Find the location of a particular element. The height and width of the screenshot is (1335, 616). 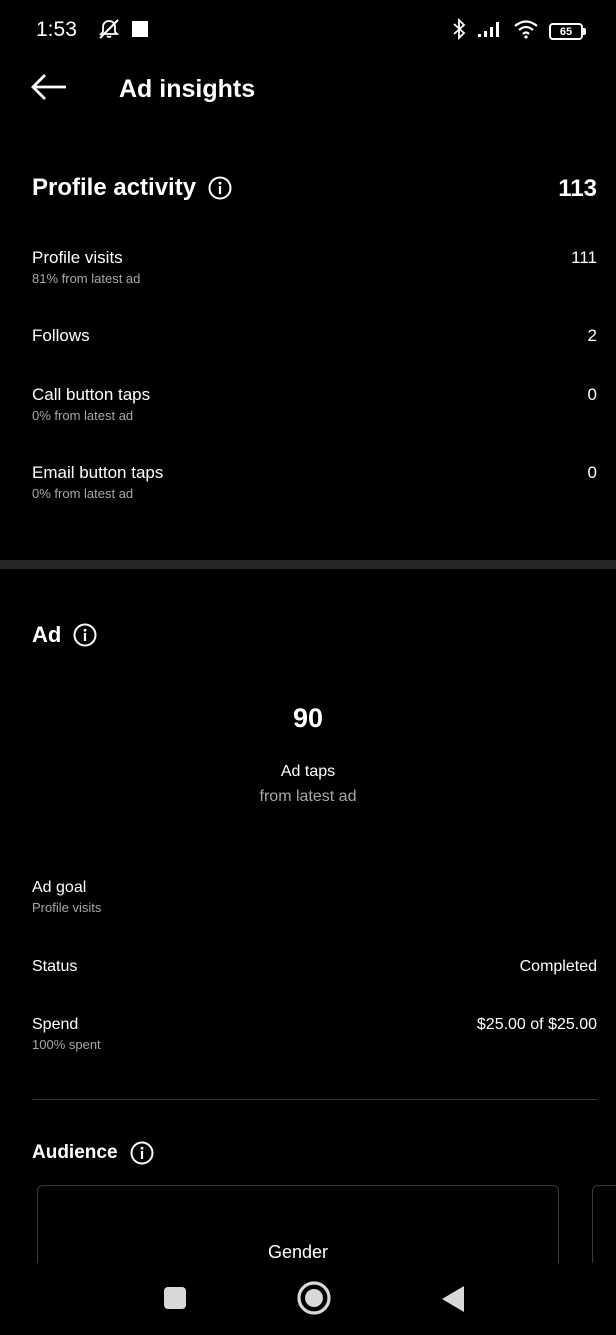

system-nav-bar is located at coordinates (308, 1299).